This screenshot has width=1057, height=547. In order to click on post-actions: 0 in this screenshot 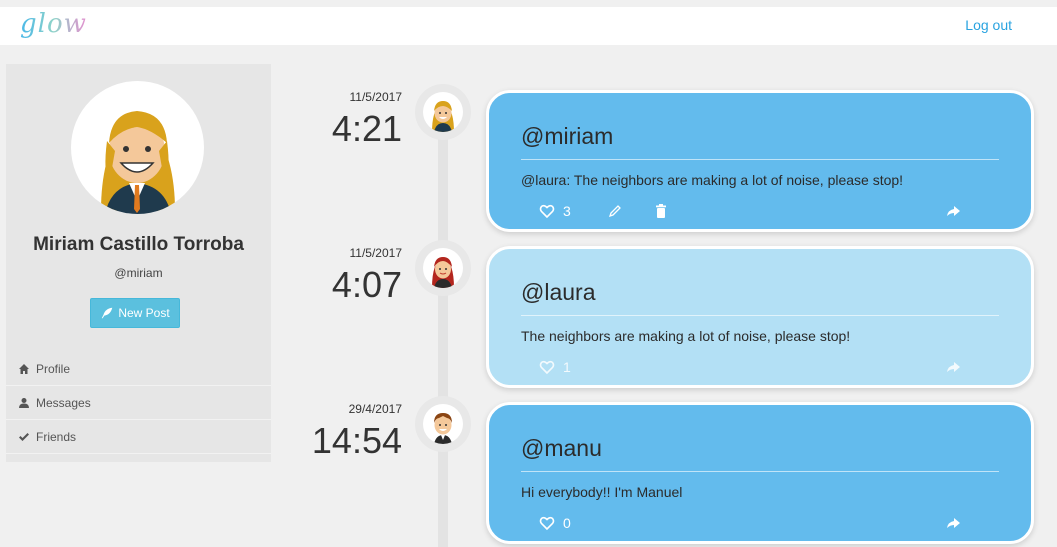, I will do `click(555, 523)`.